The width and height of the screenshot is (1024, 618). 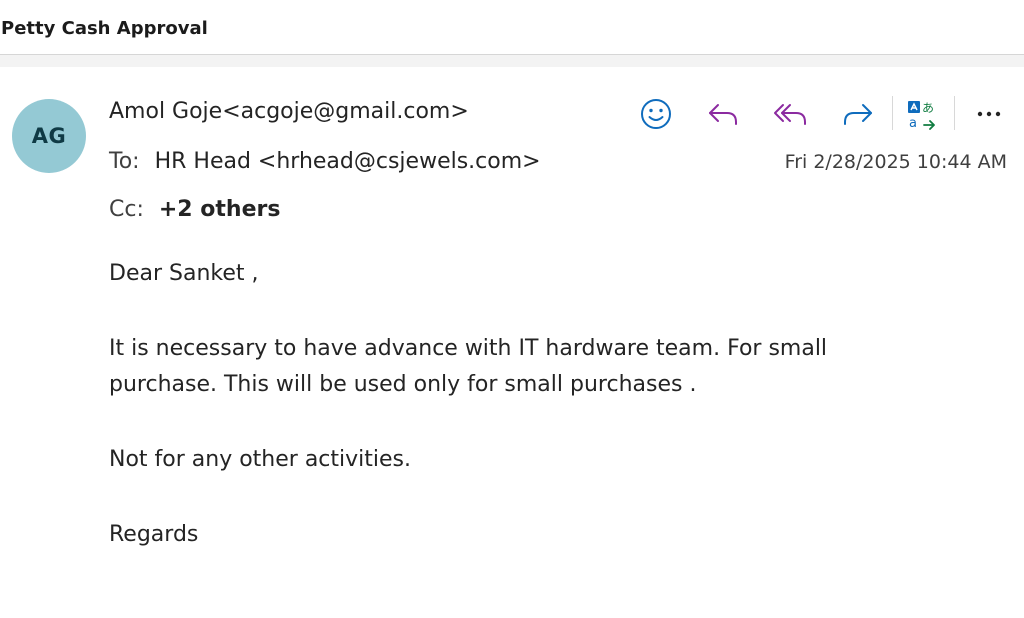 What do you see at coordinates (104, 28) in the screenshot?
I see `email-subject: Petty Cash Approval` at bounding box center [104, 28].